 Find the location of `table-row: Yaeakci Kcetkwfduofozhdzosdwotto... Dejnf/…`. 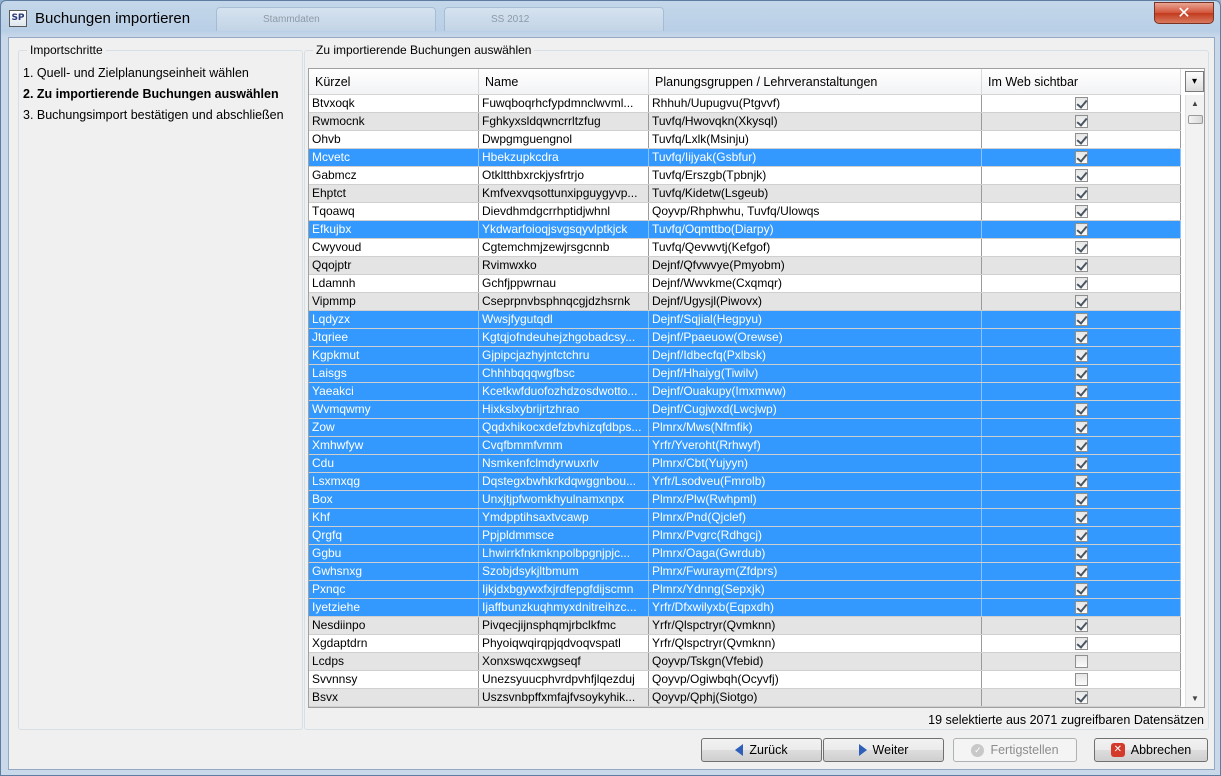

table-row: Yaeakci Kcetkwfduofozhdzosdwotto... Dejnf/… is located at coordinates (745, 392).